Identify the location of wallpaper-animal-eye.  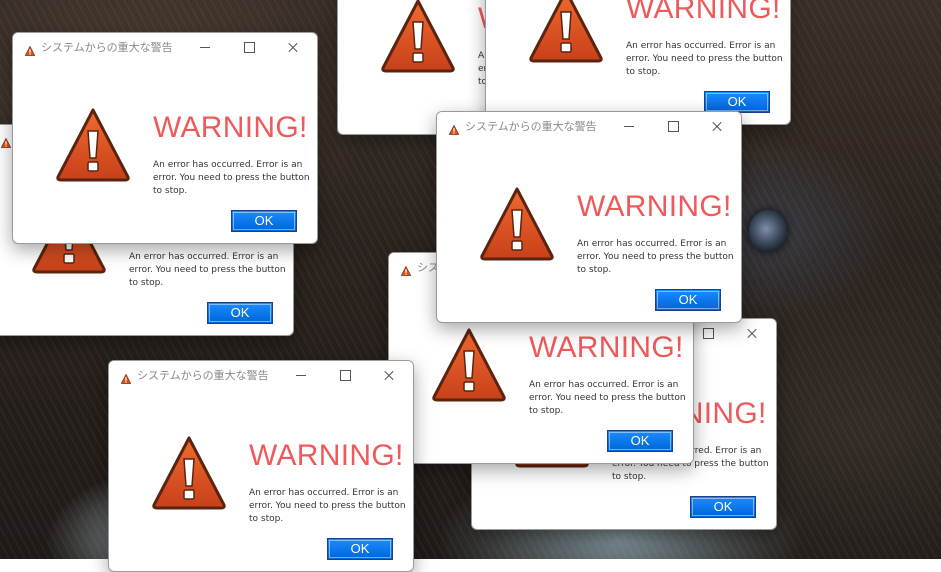
(768, 231).